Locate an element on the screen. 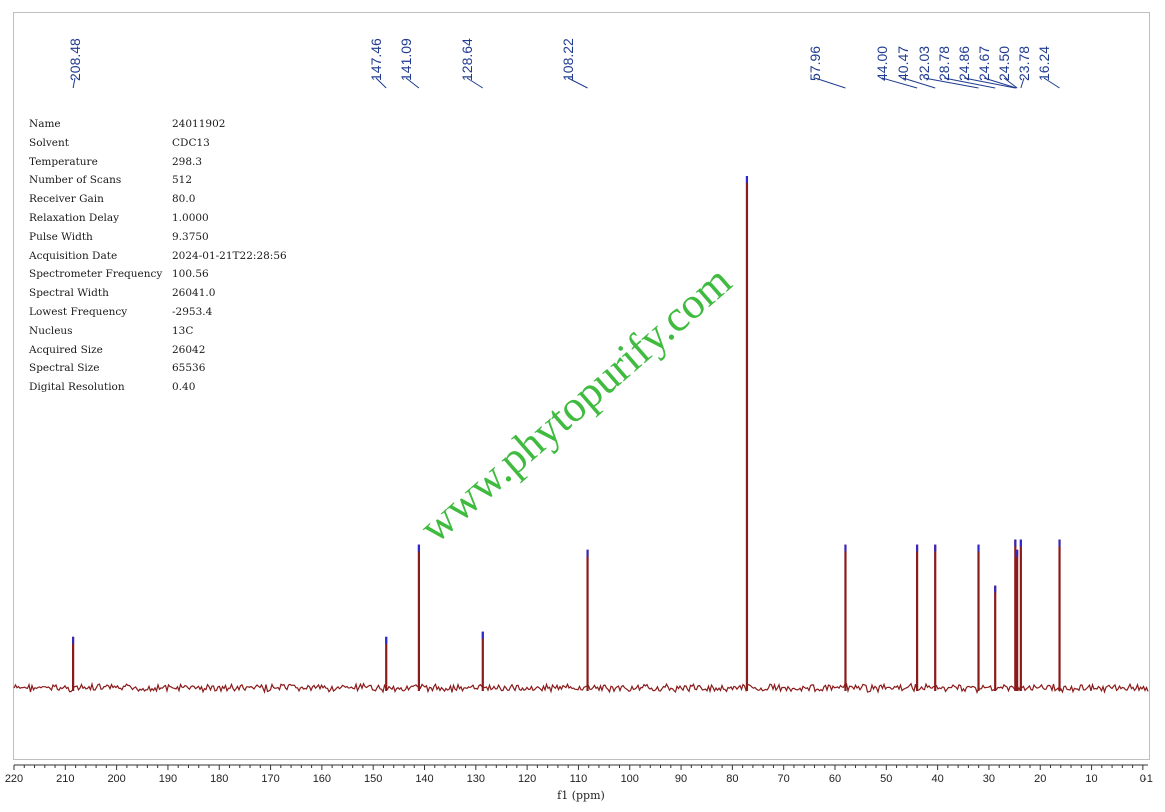 The image size is (1165, 812). peak-label: 28.78 is located at coordinates (944, 63).